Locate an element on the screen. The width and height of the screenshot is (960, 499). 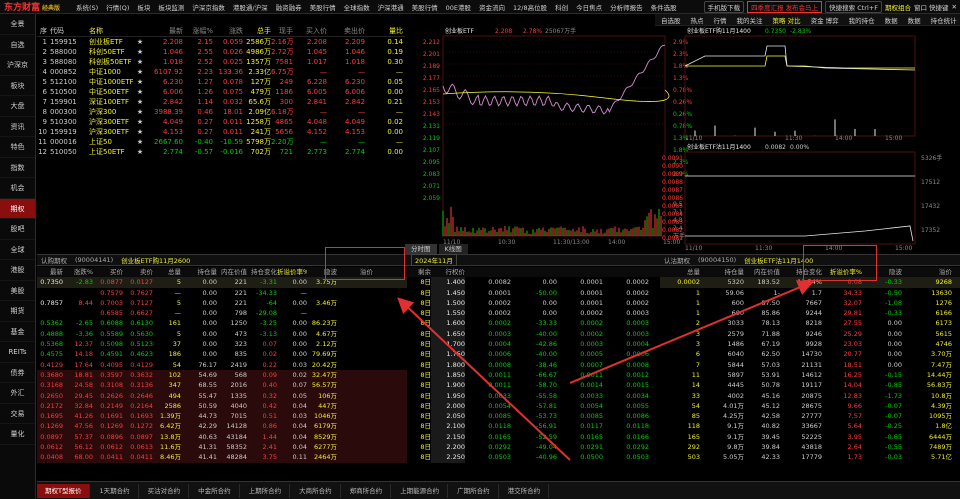
put-option-row: 1 59.06 1- 1.7 34.33 -0.50 13630 is located at coordinates (810, 293).